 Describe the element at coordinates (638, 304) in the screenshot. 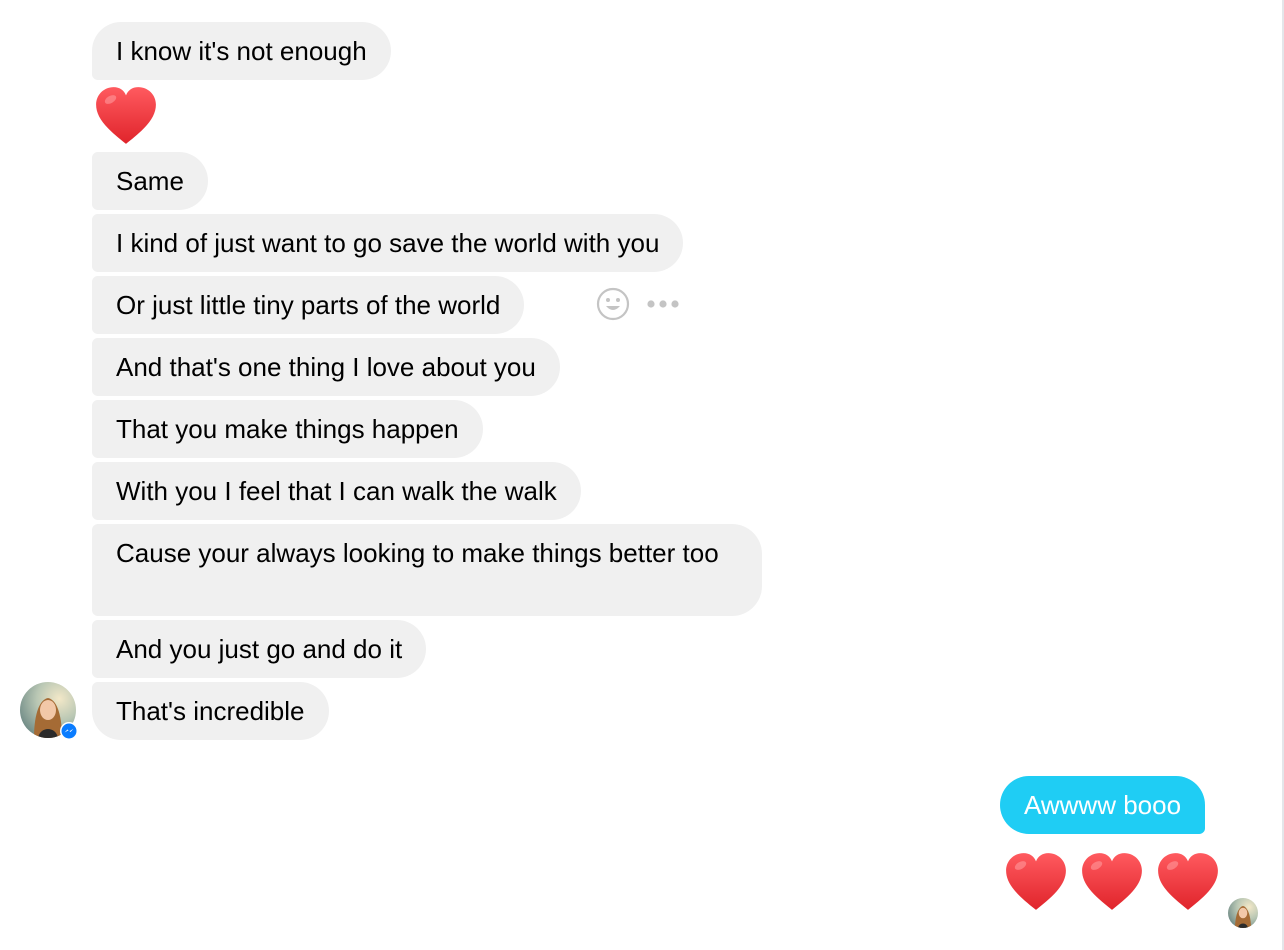

I see `message-actions` at that location.